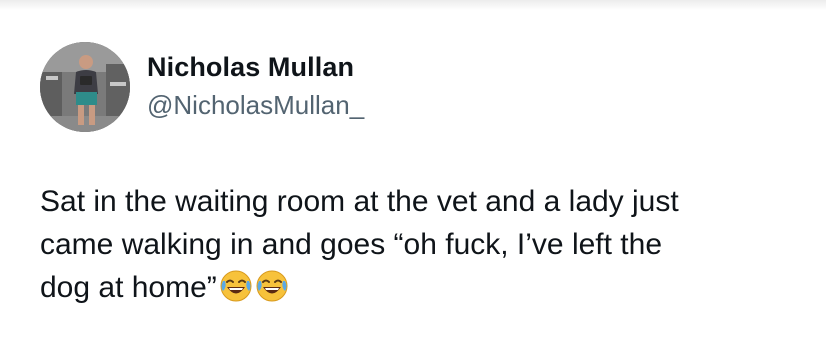 The height and width of the screenshot is (352, 826). I want to click on avatar-photo, so click(85, 87).